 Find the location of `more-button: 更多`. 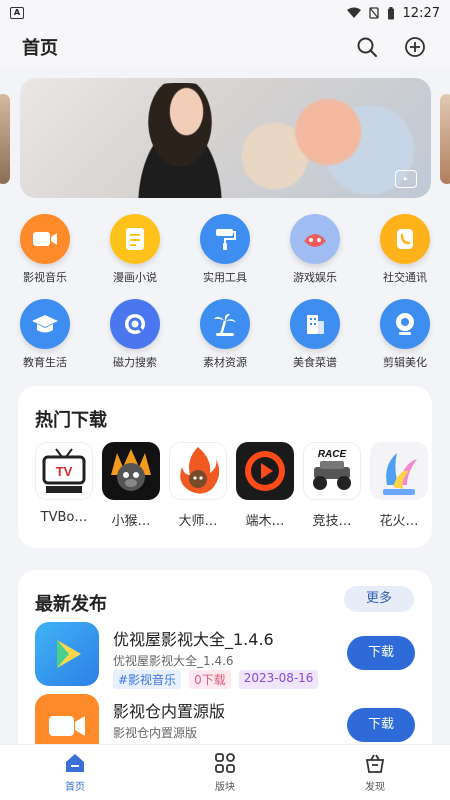

more-button: 更多 is located at coordinates (379, 599).